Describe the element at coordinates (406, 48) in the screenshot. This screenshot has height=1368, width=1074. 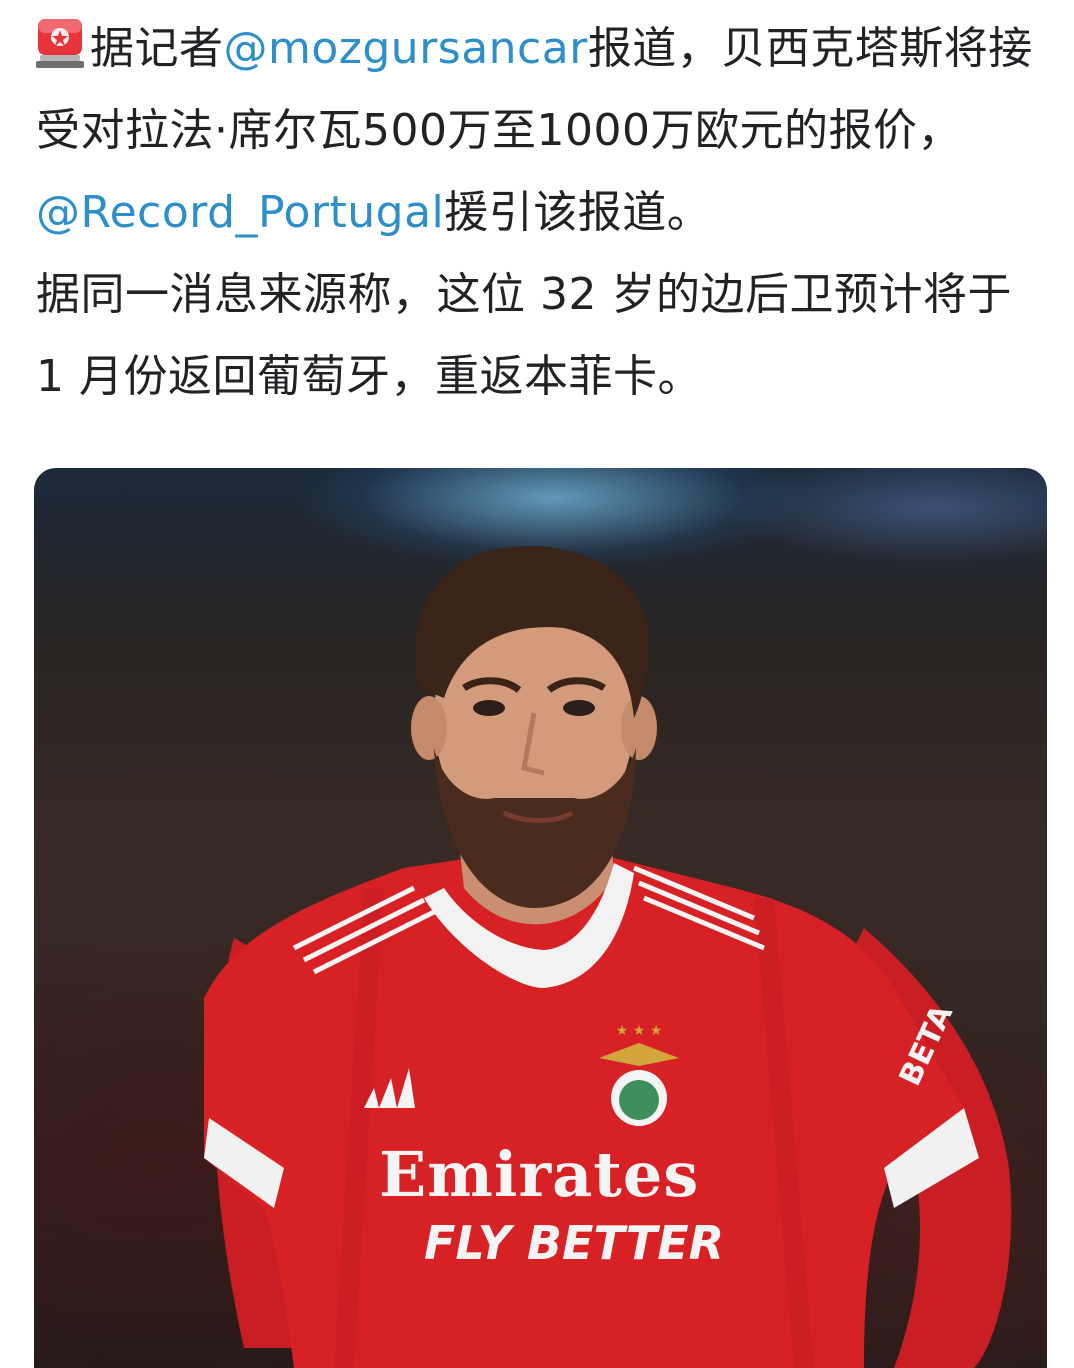
I see `mention-link-mozgursancar: @mozgursancar` at that location.